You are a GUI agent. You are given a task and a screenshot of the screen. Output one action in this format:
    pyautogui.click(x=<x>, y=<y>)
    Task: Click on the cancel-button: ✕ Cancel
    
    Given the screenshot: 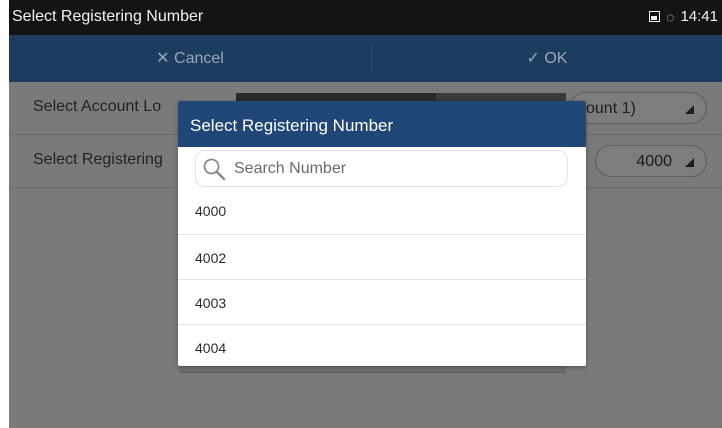 What is the action you would take?
    pyautogui.click(x=190, y=58)
    